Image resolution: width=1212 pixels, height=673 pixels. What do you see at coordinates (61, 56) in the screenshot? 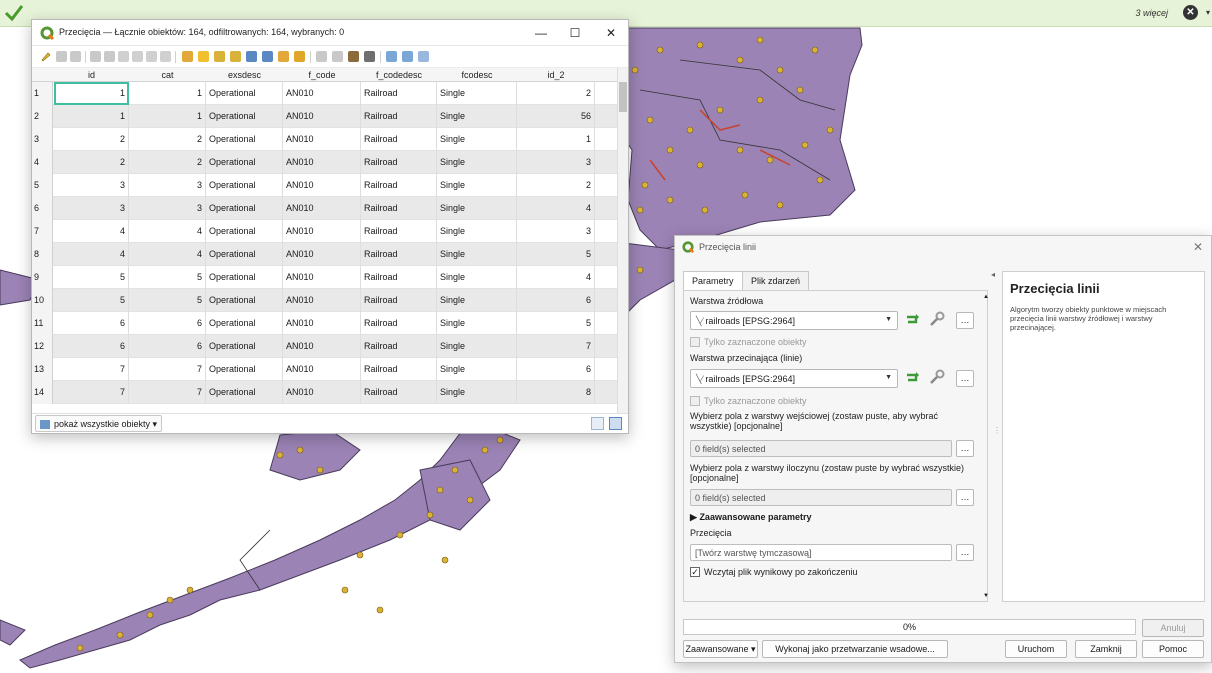
I see `multi-edit-icon` at bounding box center [61, 56].